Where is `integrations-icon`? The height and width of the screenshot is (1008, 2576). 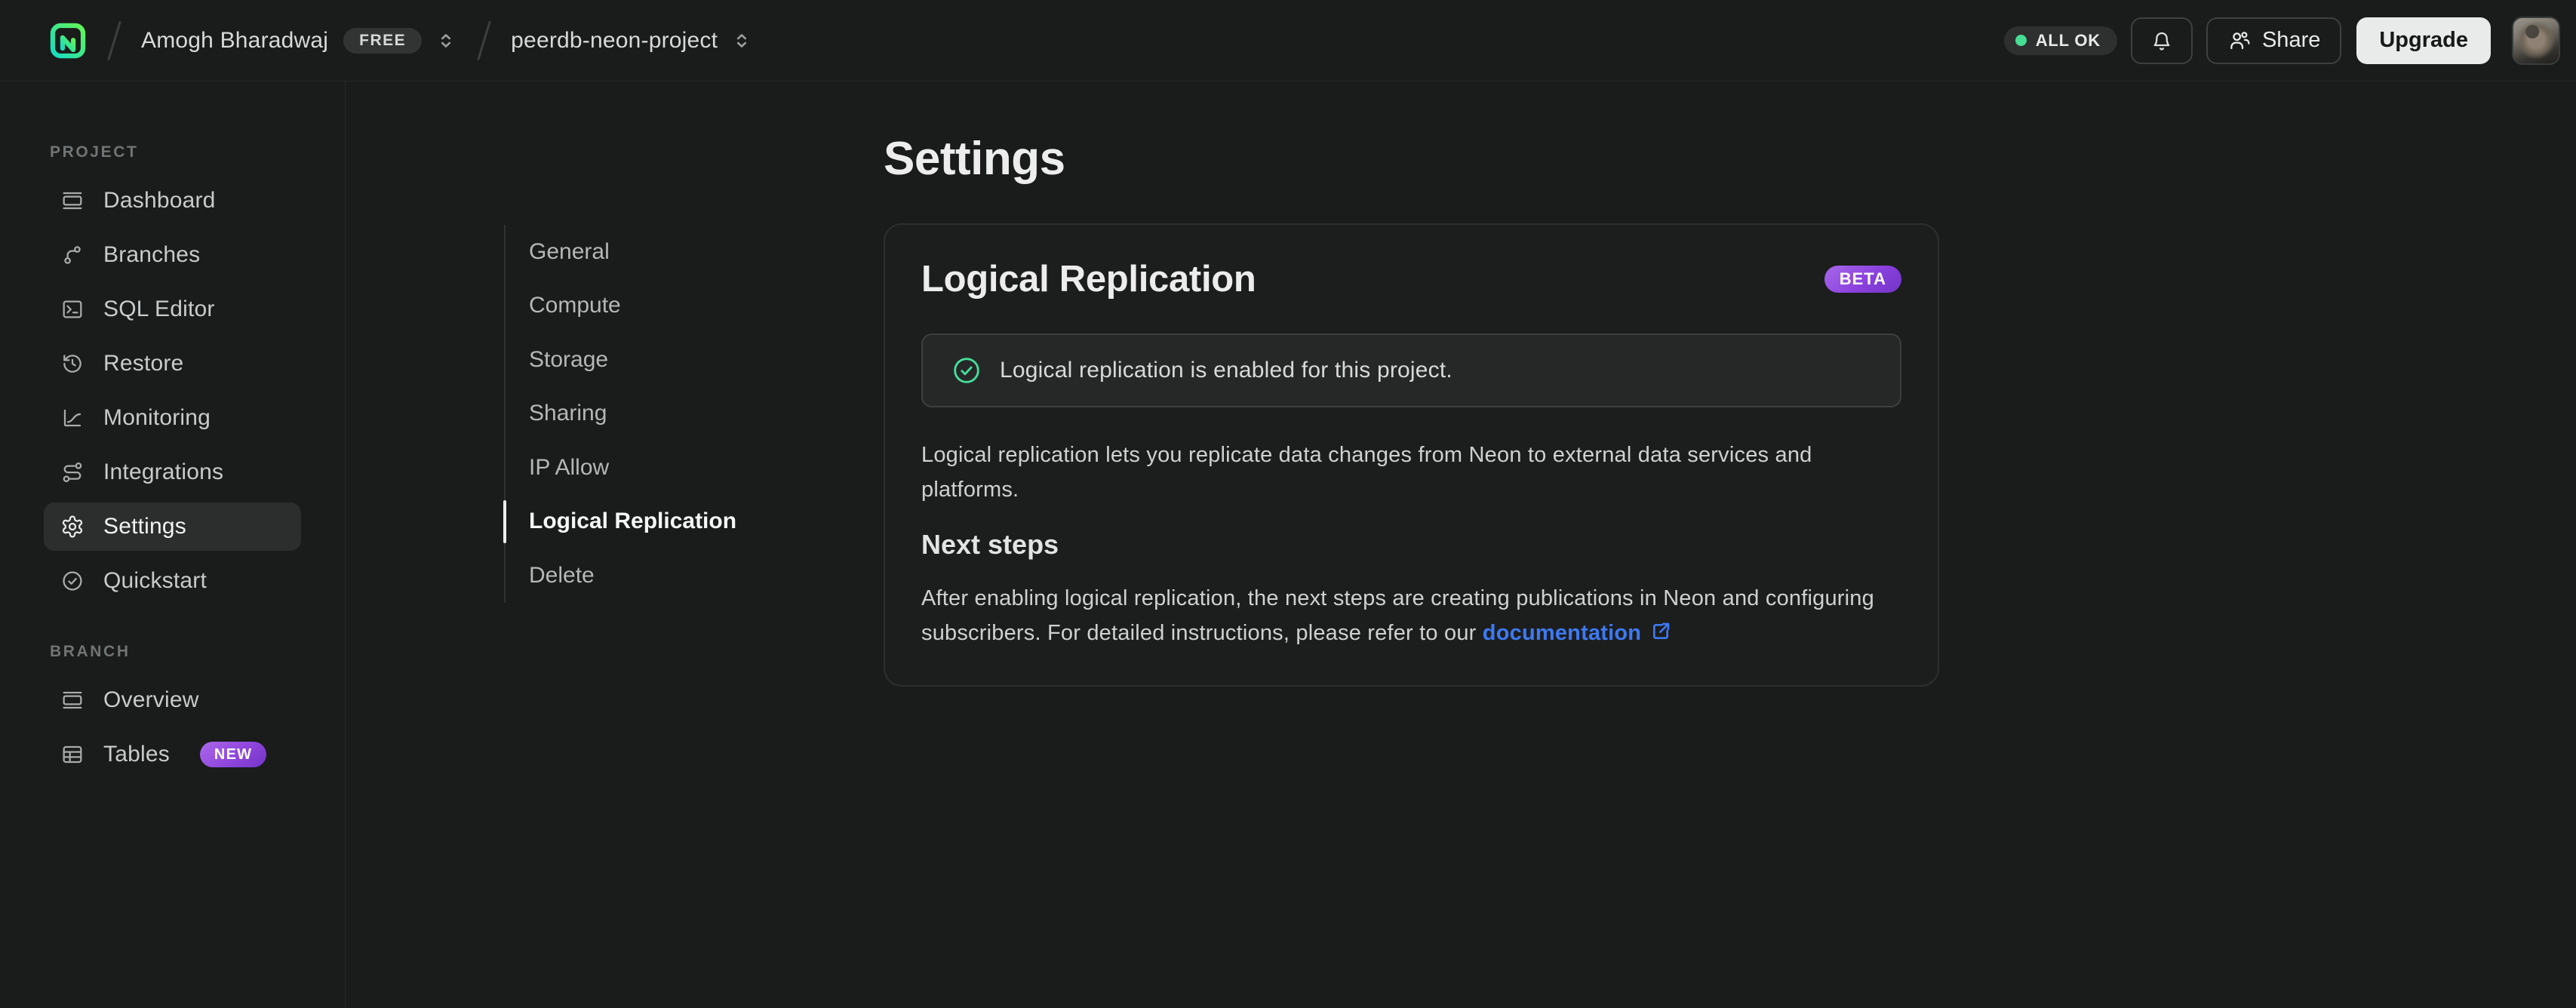
integrations-icon is located at coordinates (72, 472).